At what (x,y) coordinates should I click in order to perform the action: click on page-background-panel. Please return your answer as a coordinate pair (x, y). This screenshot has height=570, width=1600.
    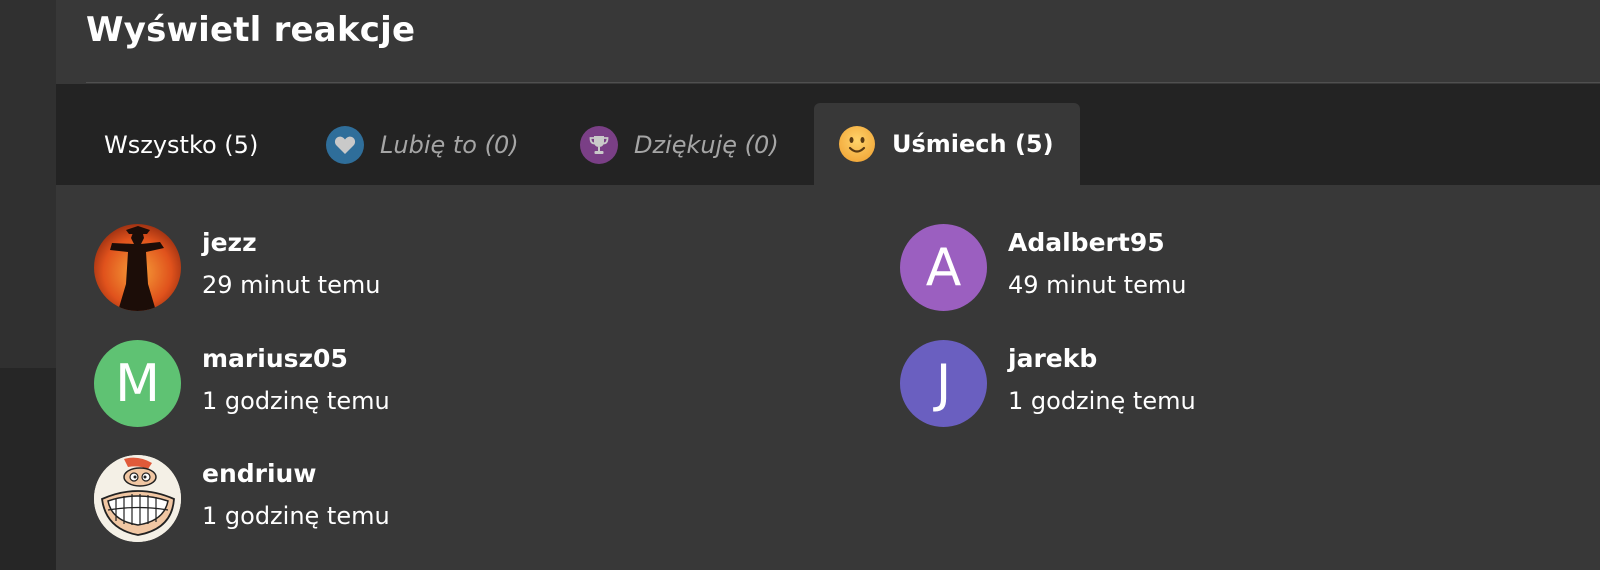
    Looking at the image, I should click on (28, 469).